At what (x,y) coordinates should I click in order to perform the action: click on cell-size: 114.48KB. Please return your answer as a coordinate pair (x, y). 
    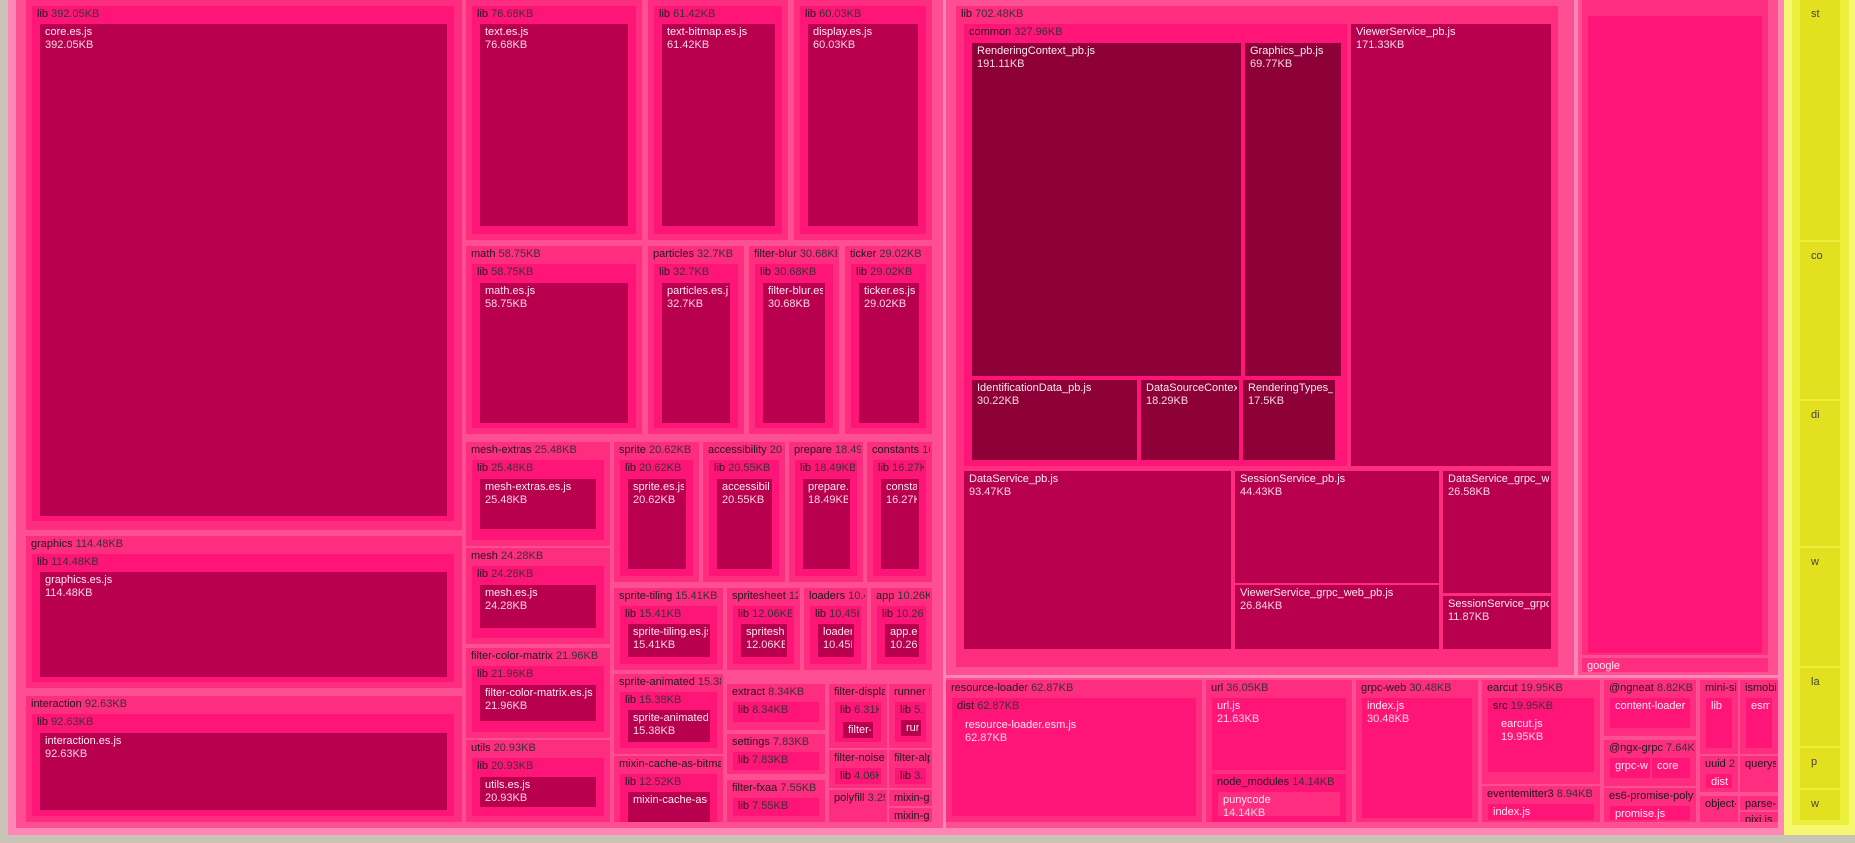
    Looking at the image, I should click on (99, 544).